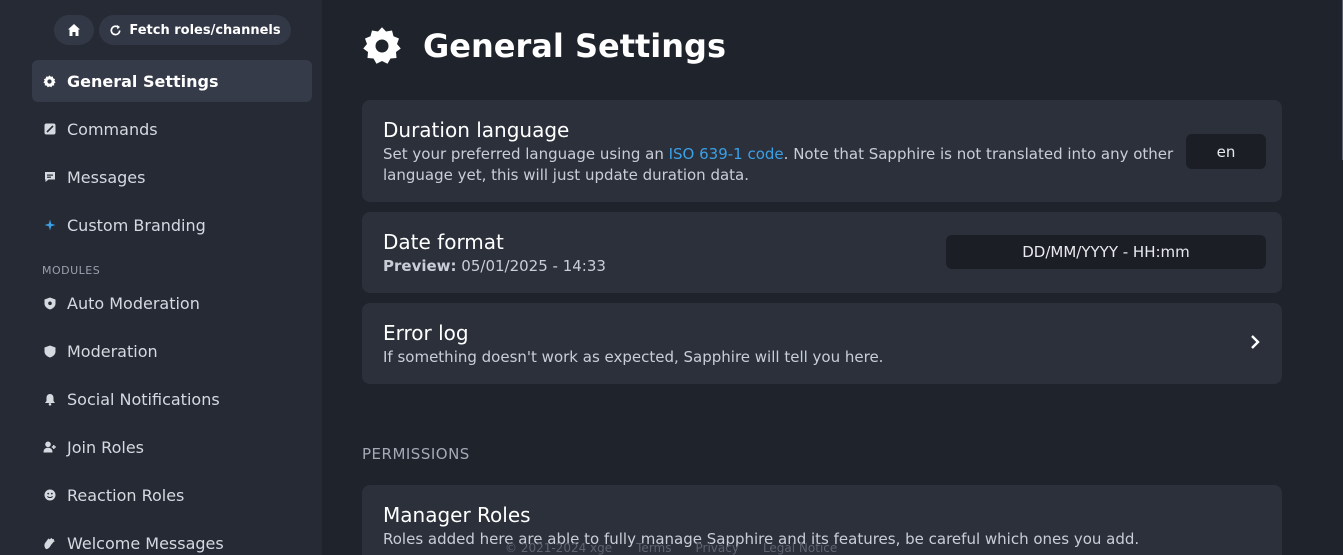 This screenshot has height=555, width=1343. Describe the element at coordinates (49, 495) in the screenshot. I see `smile-icon` at that location.